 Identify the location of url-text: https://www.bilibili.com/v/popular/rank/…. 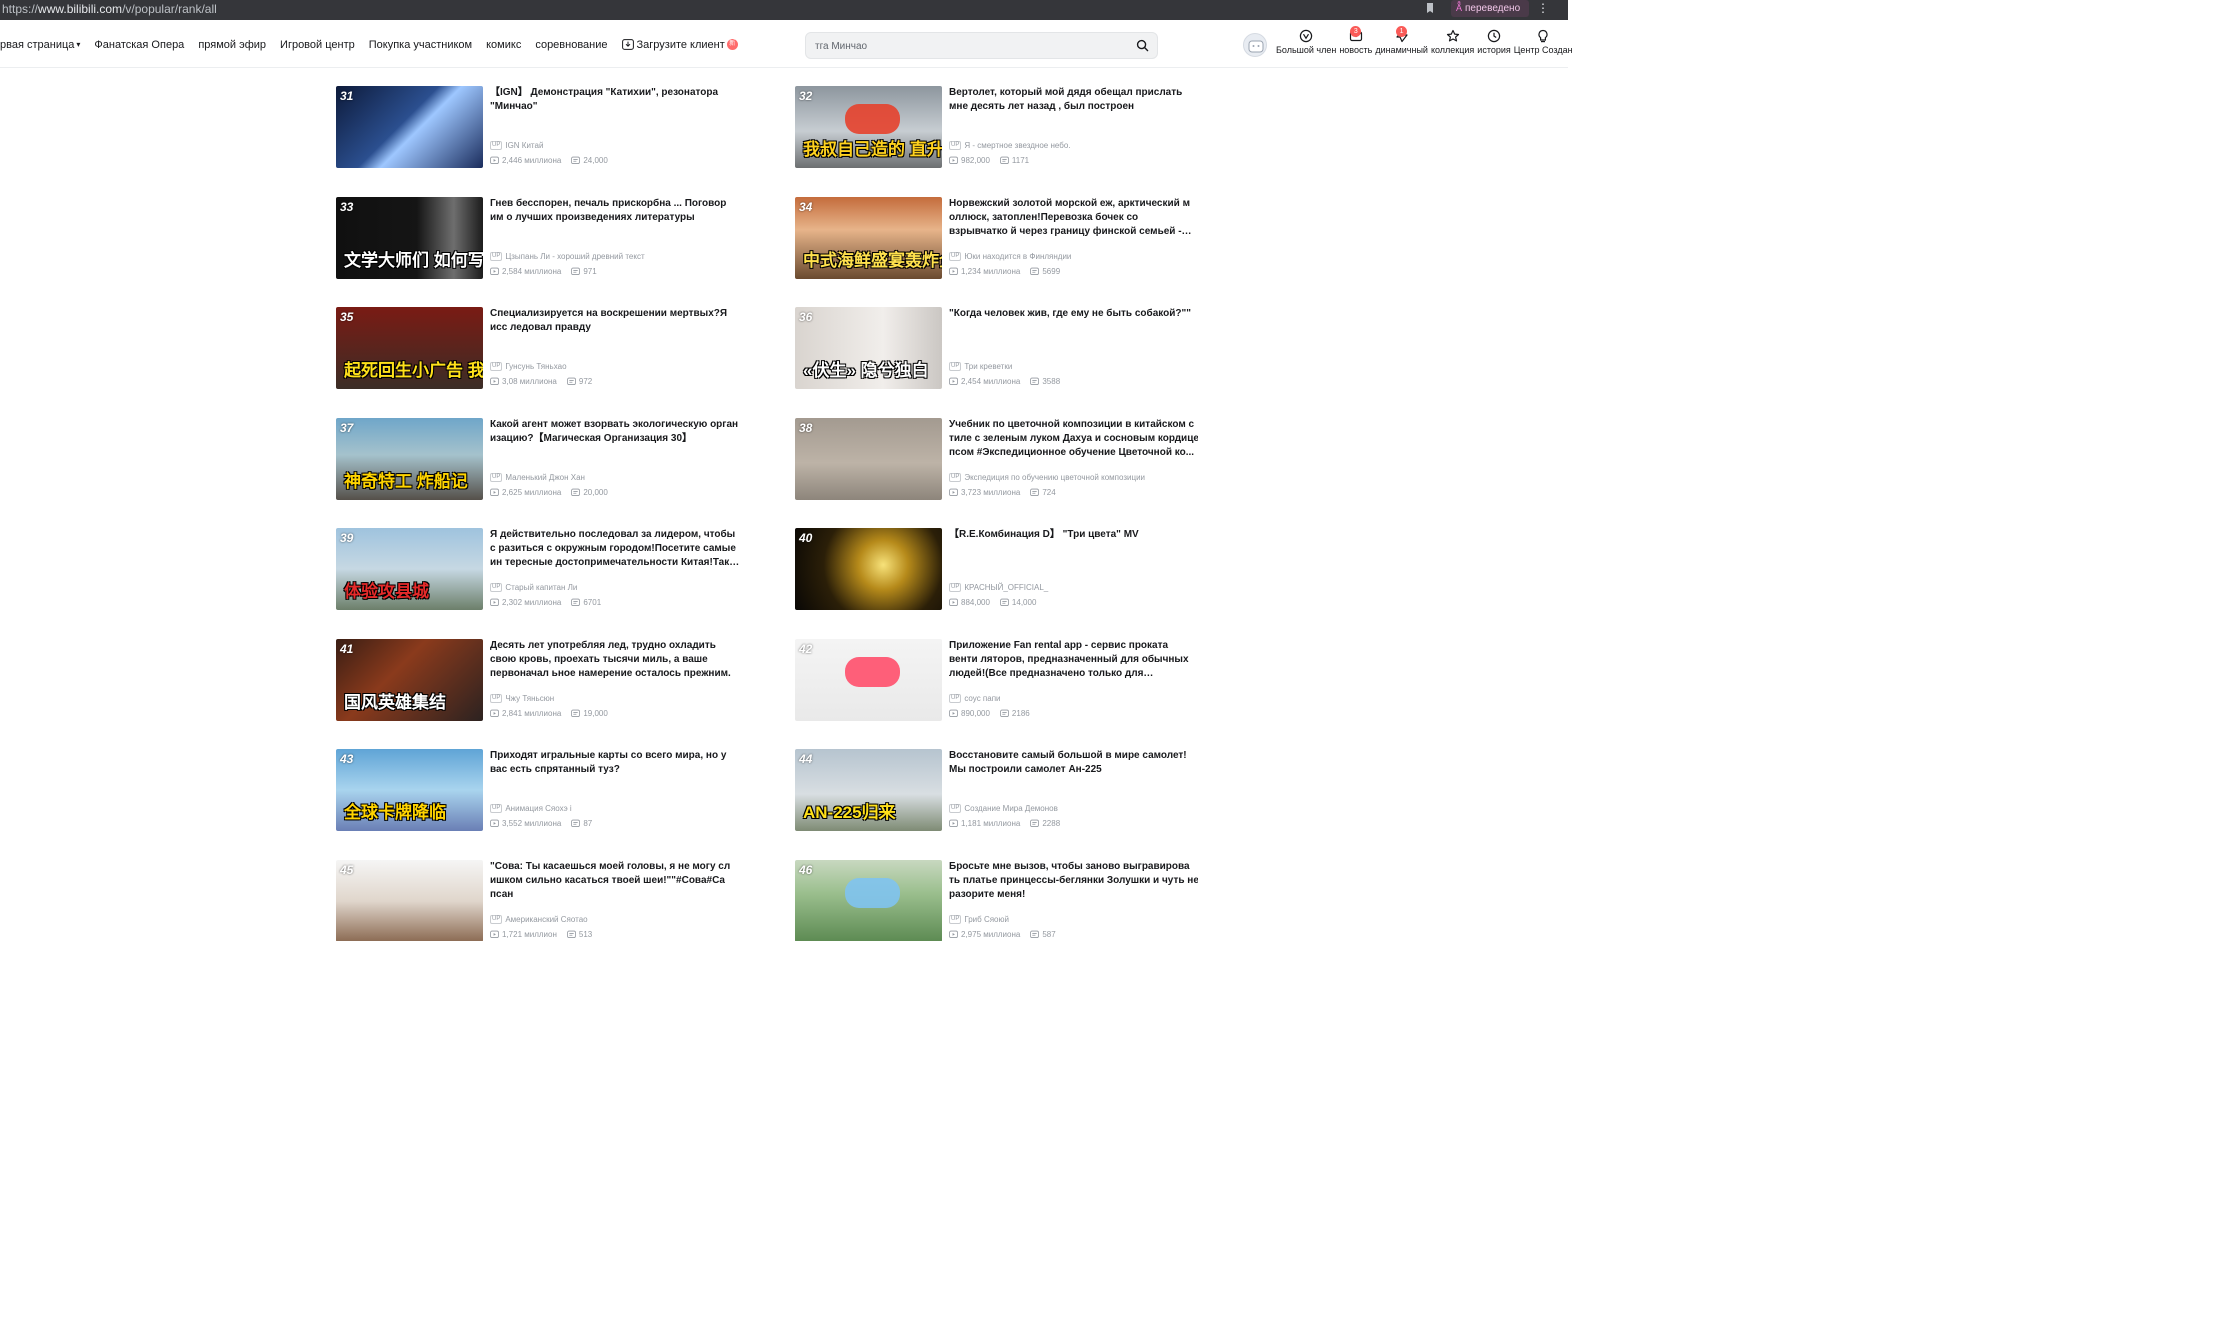
(109, 9).